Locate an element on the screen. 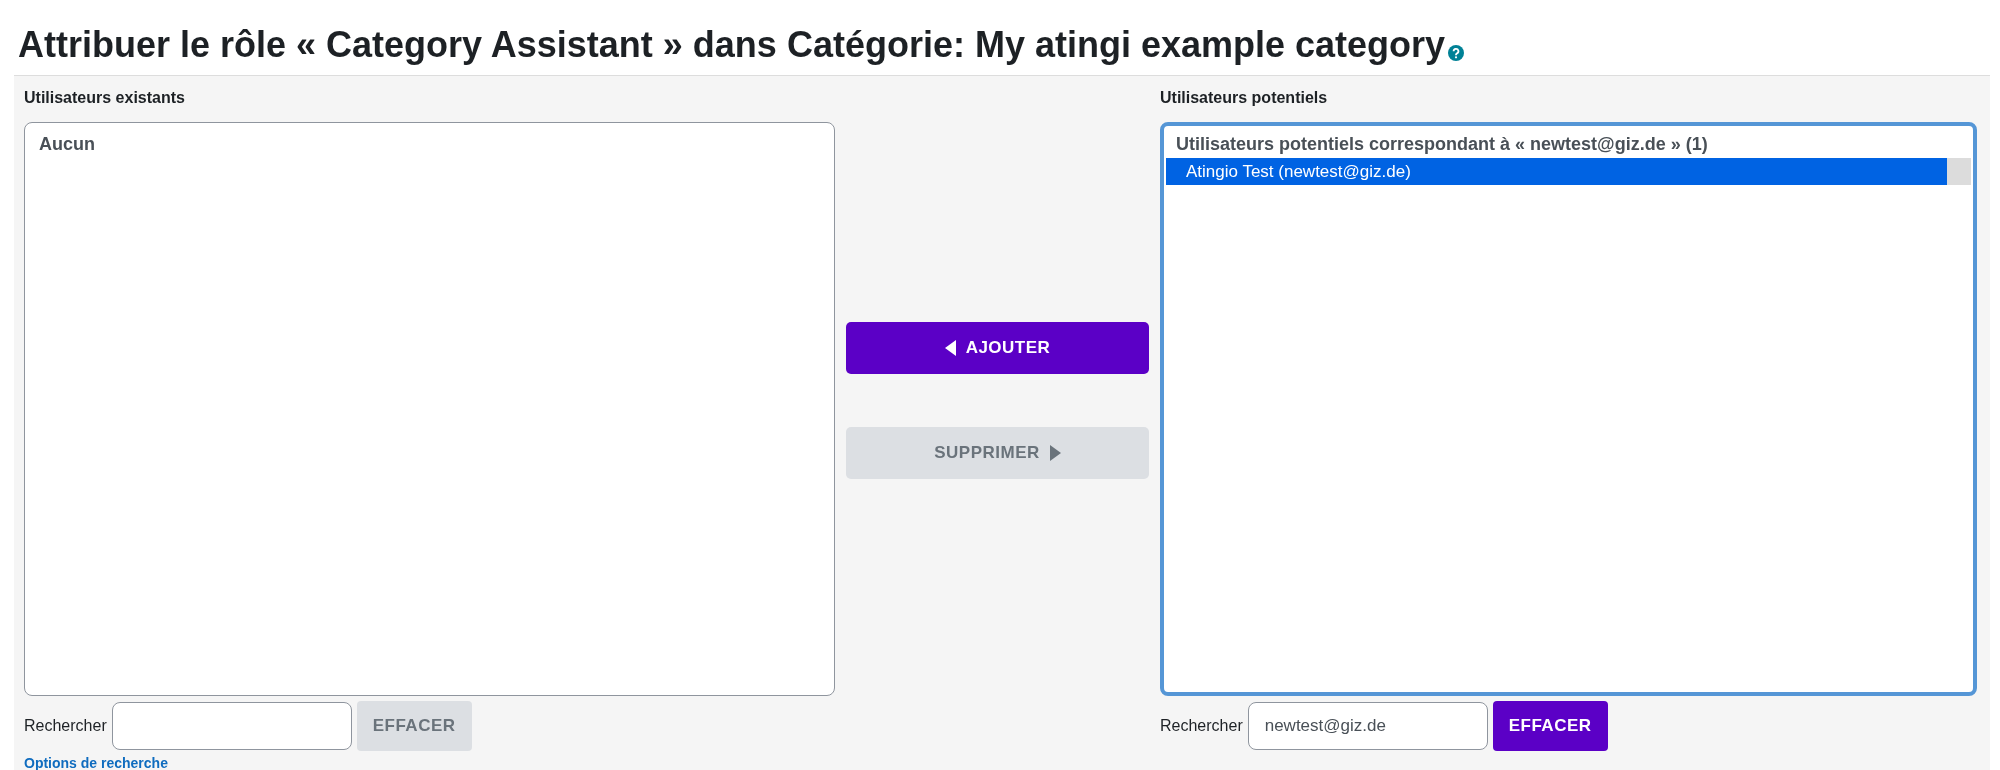 The height and width of the screenshot is (770, 2000). option-group-header: Aucun is located at coordinates (67, 144).